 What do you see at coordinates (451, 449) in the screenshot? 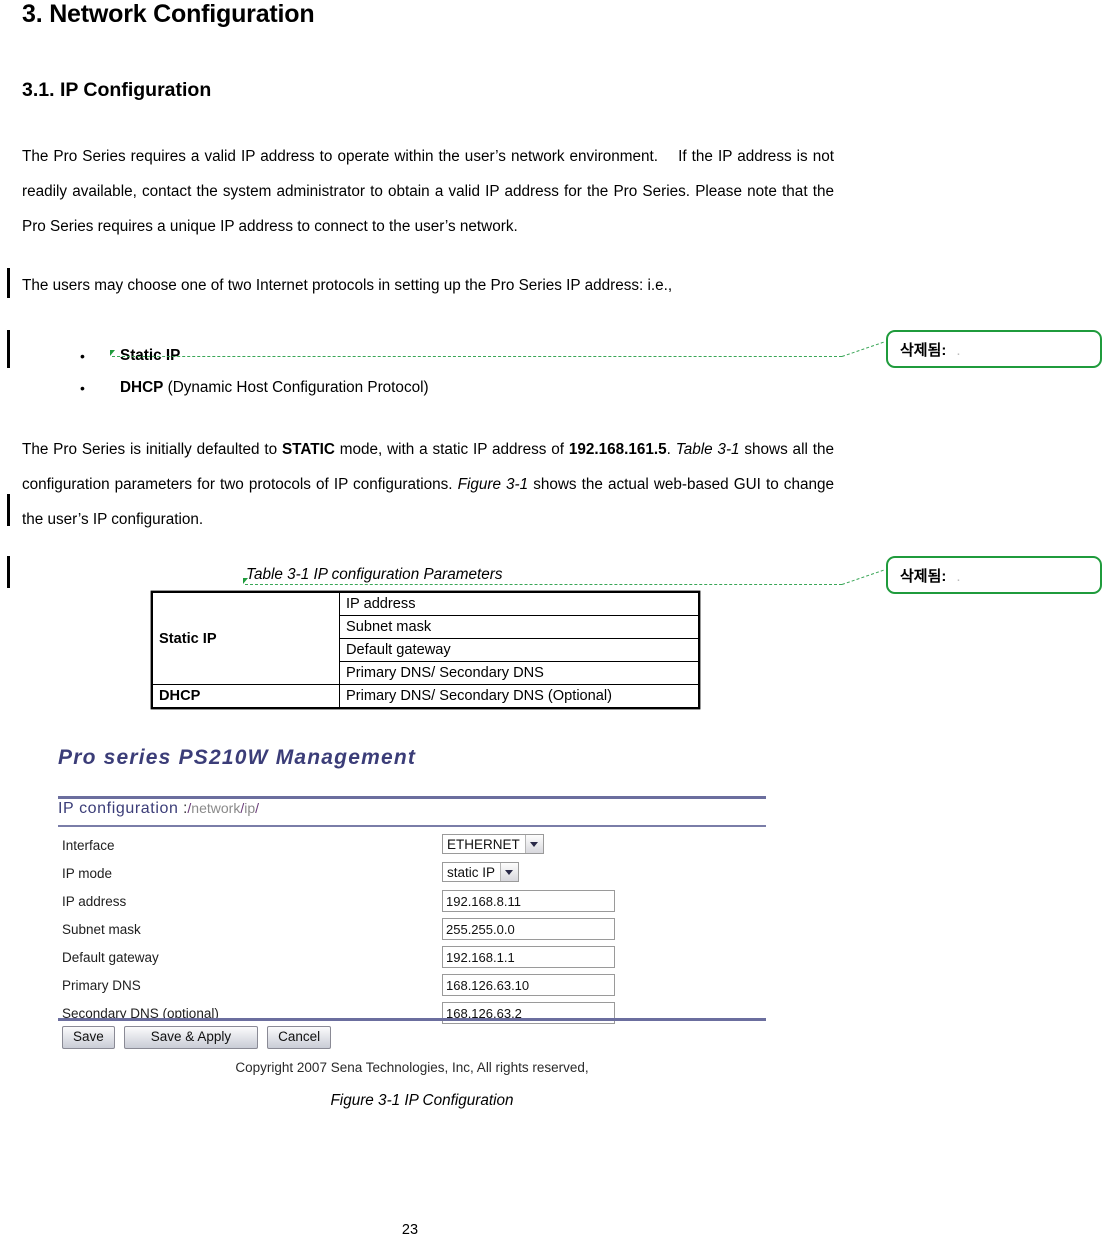
I see `text-fragment: mode, with a static IP address of` at bounding box center [451, 449].